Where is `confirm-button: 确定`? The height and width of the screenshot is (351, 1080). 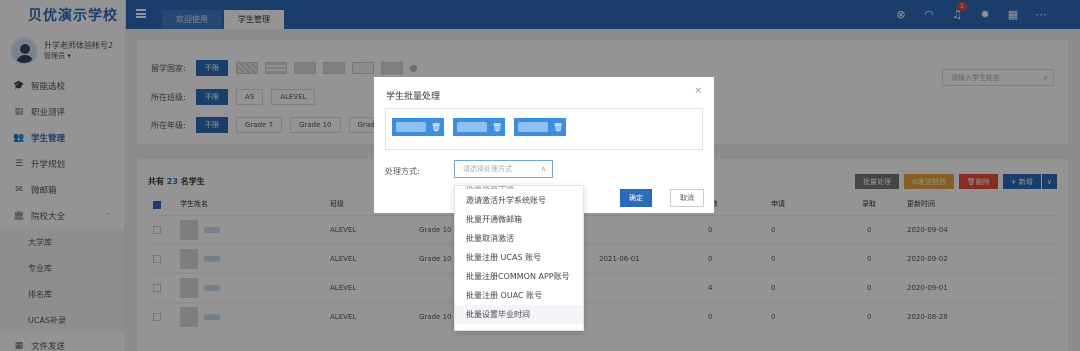 confirm-button: 确定 is located at coordinates (636, 198).